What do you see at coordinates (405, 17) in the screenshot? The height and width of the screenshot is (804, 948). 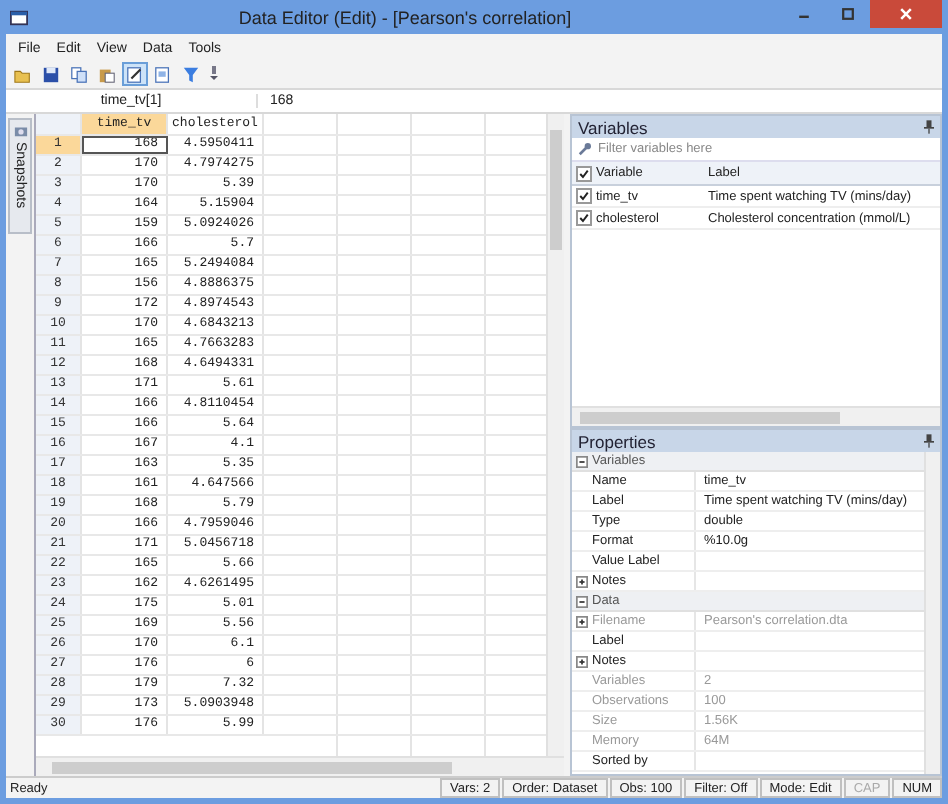 I see `window-title: Data Editor (Edit) - [Pearson's correlation]` at bounding box center [405, 17].